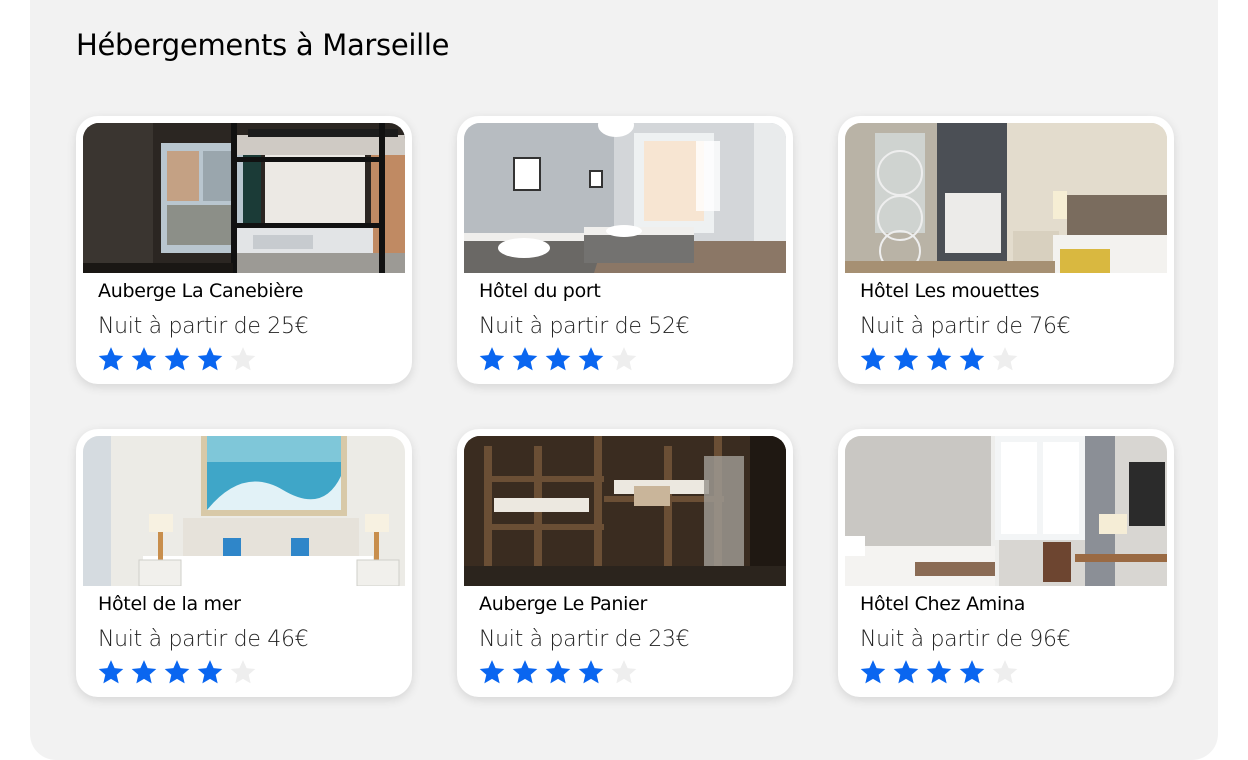 The height and width of the screenshot is (760, 1248). I want to click on hotel-card: Hôtel de la mer Nuit à partir de 46€, so click(244, 563).